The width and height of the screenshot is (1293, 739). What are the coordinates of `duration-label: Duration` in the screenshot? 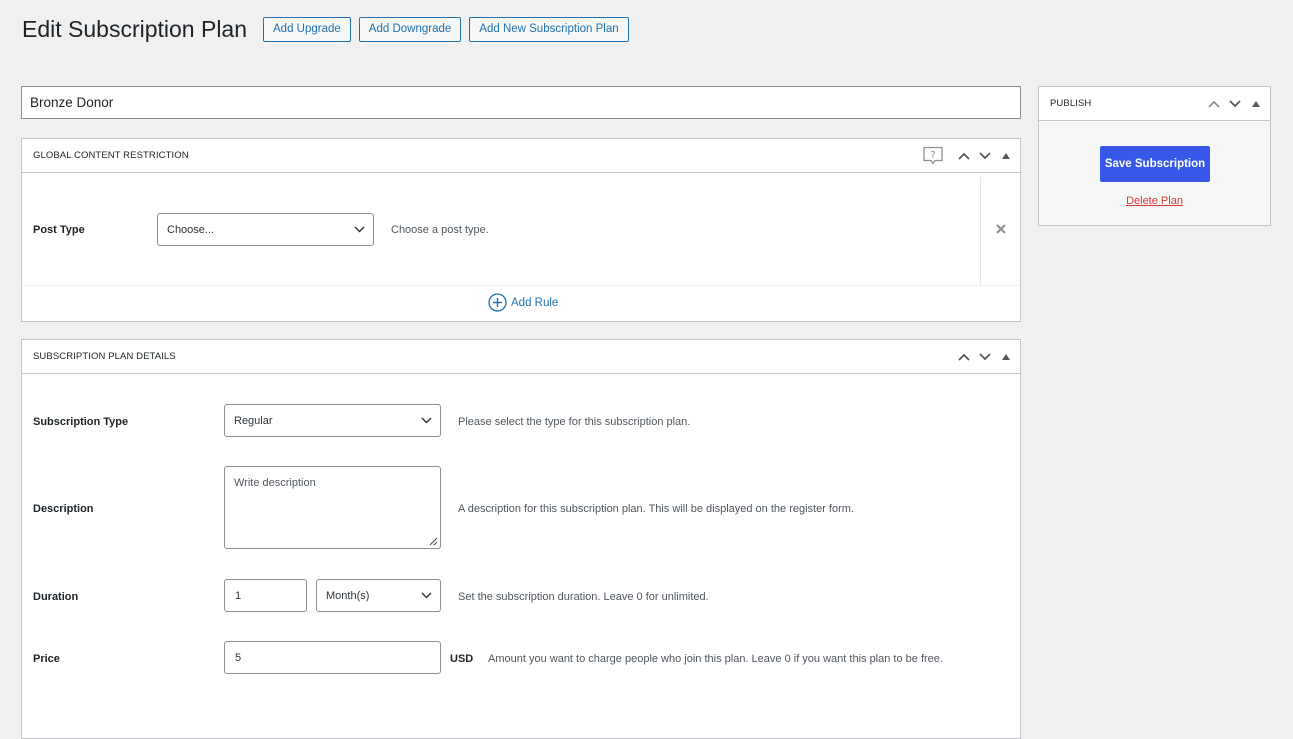 It's located at (56, 597).